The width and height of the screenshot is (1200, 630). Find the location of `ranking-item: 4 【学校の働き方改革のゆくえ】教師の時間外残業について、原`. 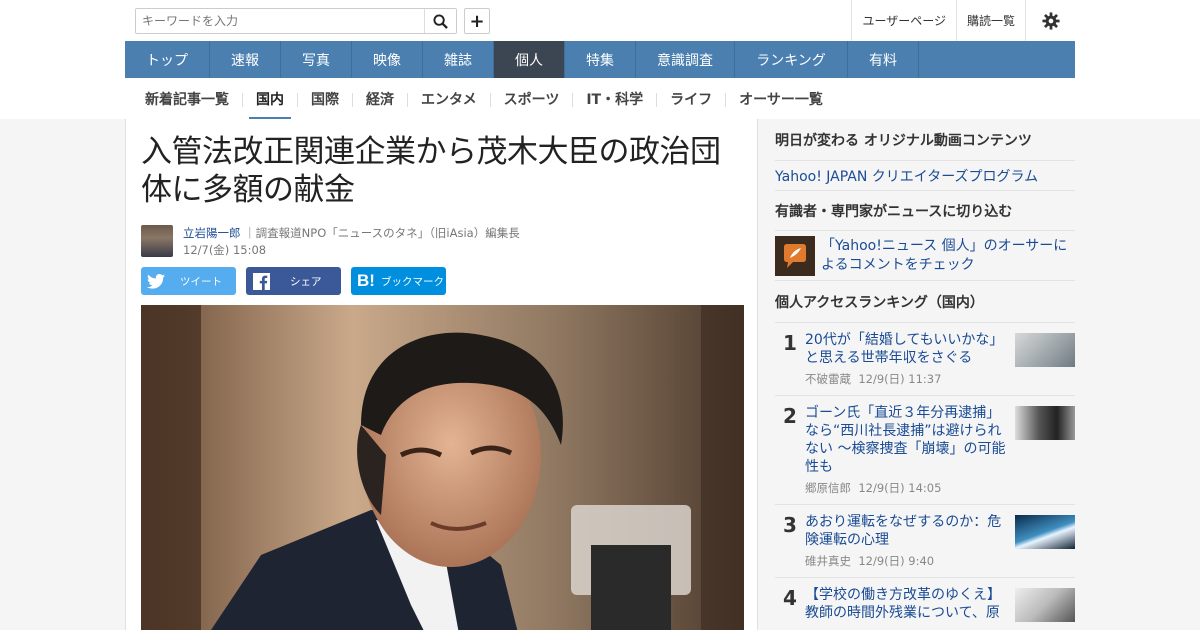

ranking-item: 4 【学校の働き方改革のゆくえ】教師の時間外残業について、原 is located at coordinates (925, 604).